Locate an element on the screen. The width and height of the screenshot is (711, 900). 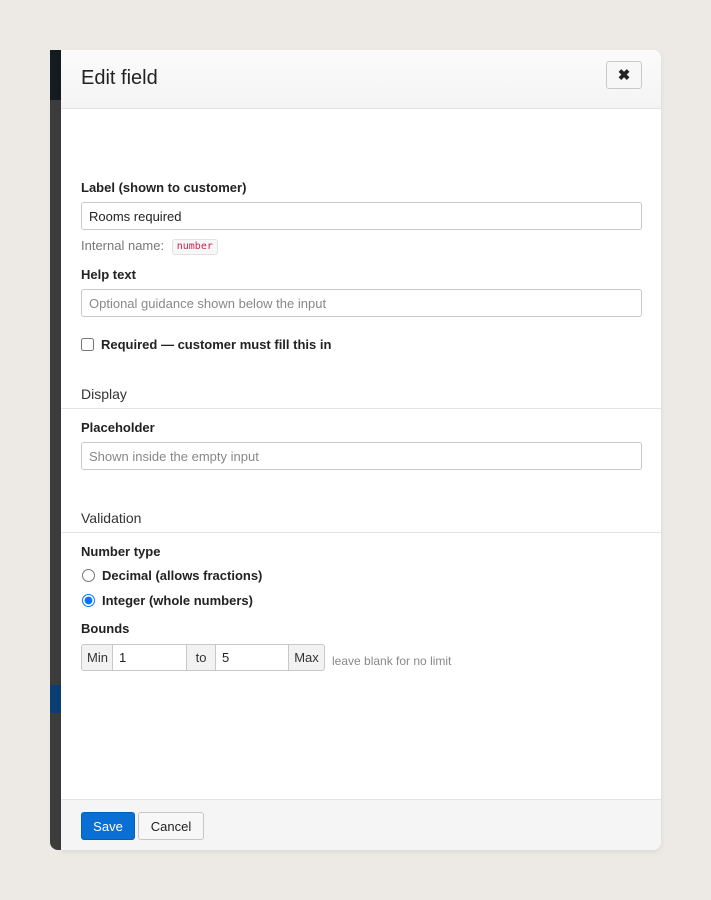
help-text-label: Help text is located at coordinates (108, 274).